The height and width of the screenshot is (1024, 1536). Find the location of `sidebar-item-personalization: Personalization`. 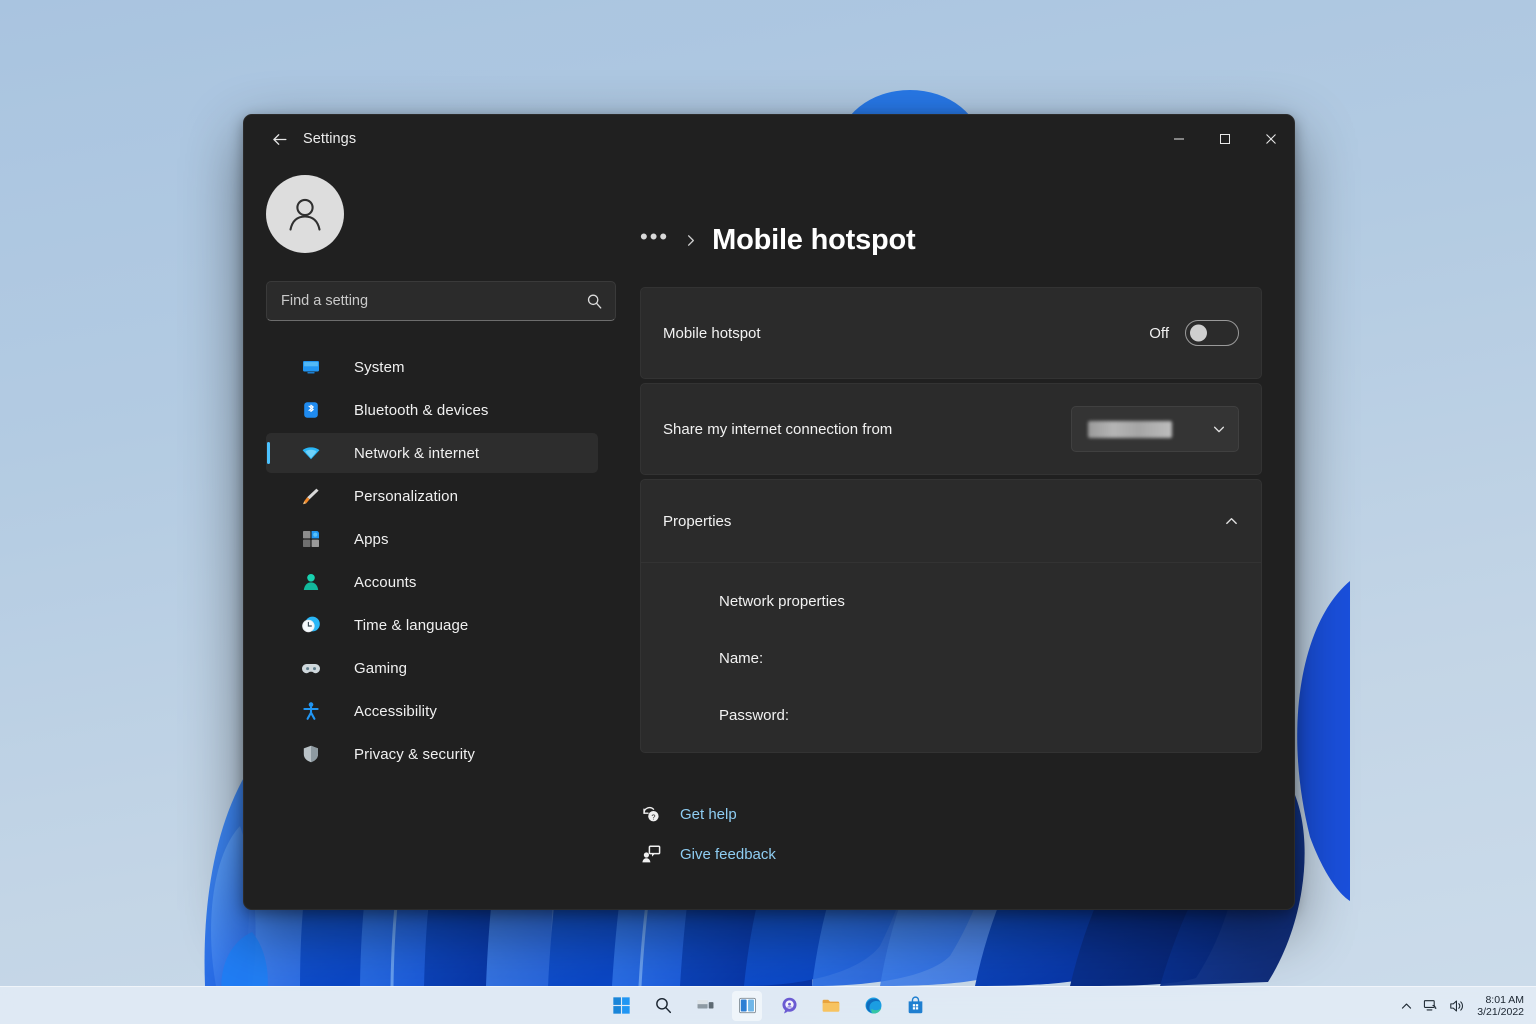

sidebar-item-personalization: Personalization is located at coordinates (432, 496).